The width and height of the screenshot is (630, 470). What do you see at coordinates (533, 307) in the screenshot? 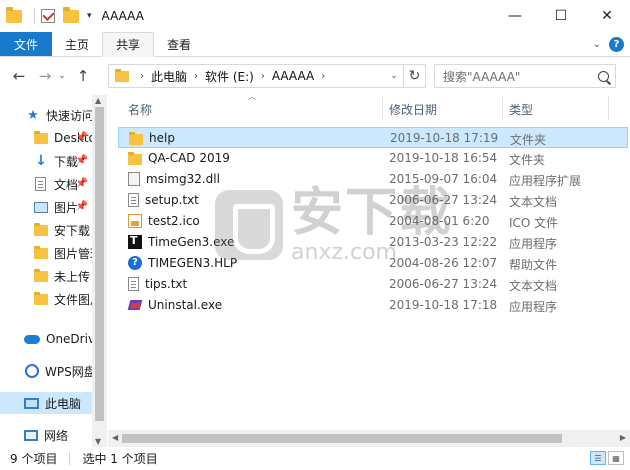
I see `file-type: 应用程序` at bounding box center [533, 307].